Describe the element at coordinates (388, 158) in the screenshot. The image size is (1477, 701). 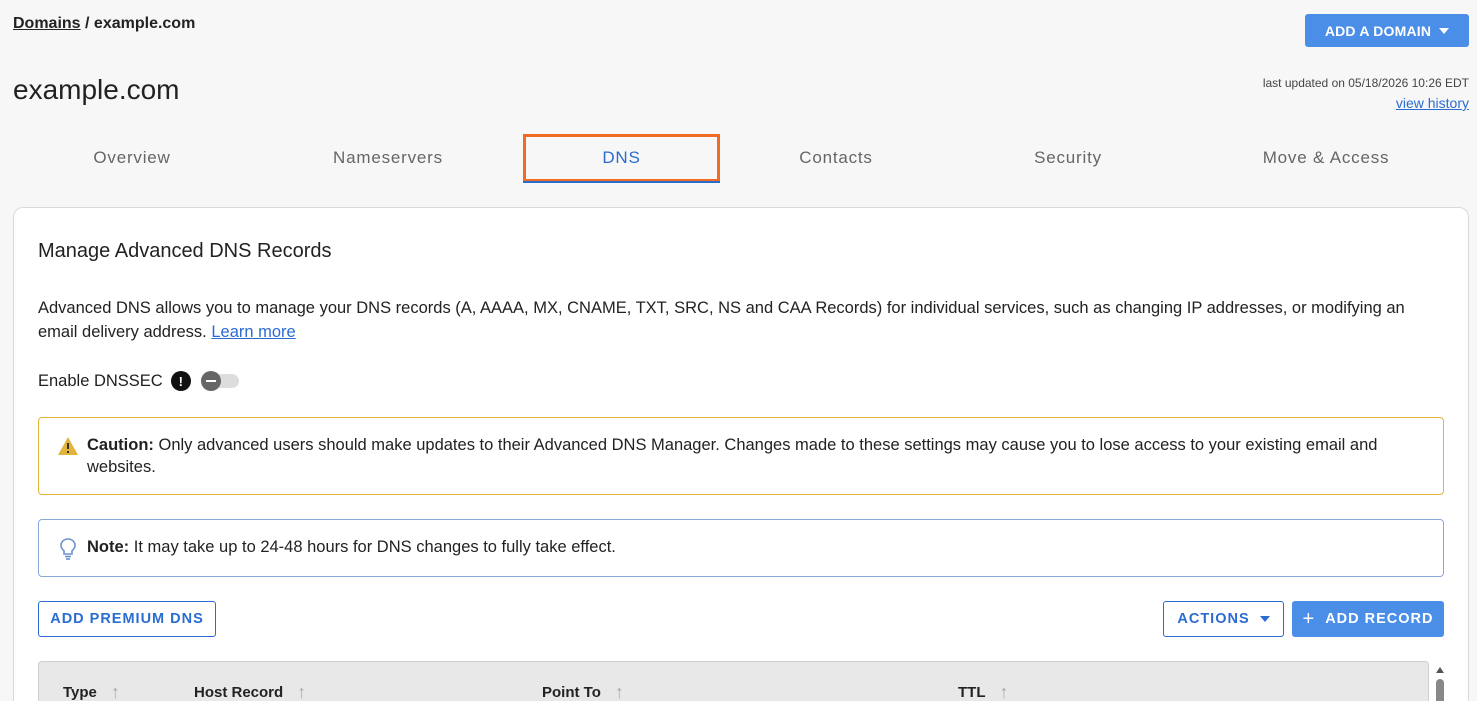
I see `tab-nameservers: Nameservers` at that location.